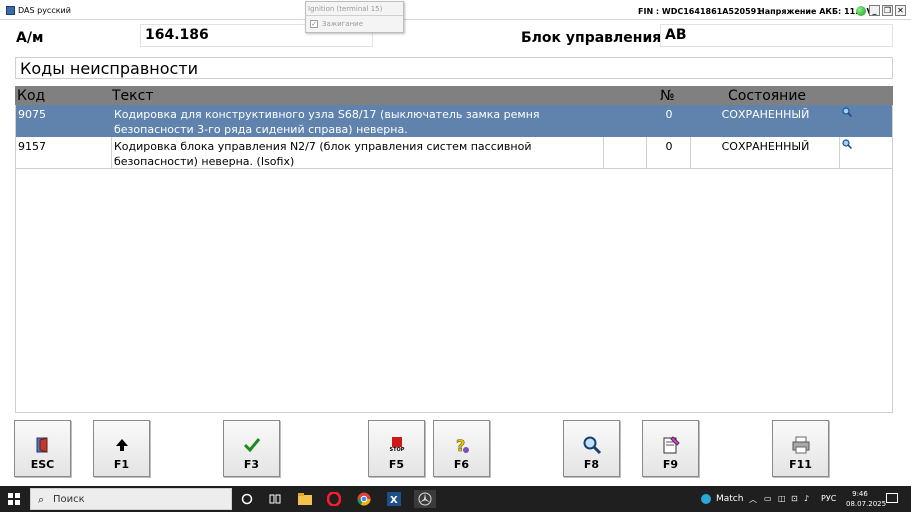  I want to click on f5-button: STOP F5, so click(396, 448).